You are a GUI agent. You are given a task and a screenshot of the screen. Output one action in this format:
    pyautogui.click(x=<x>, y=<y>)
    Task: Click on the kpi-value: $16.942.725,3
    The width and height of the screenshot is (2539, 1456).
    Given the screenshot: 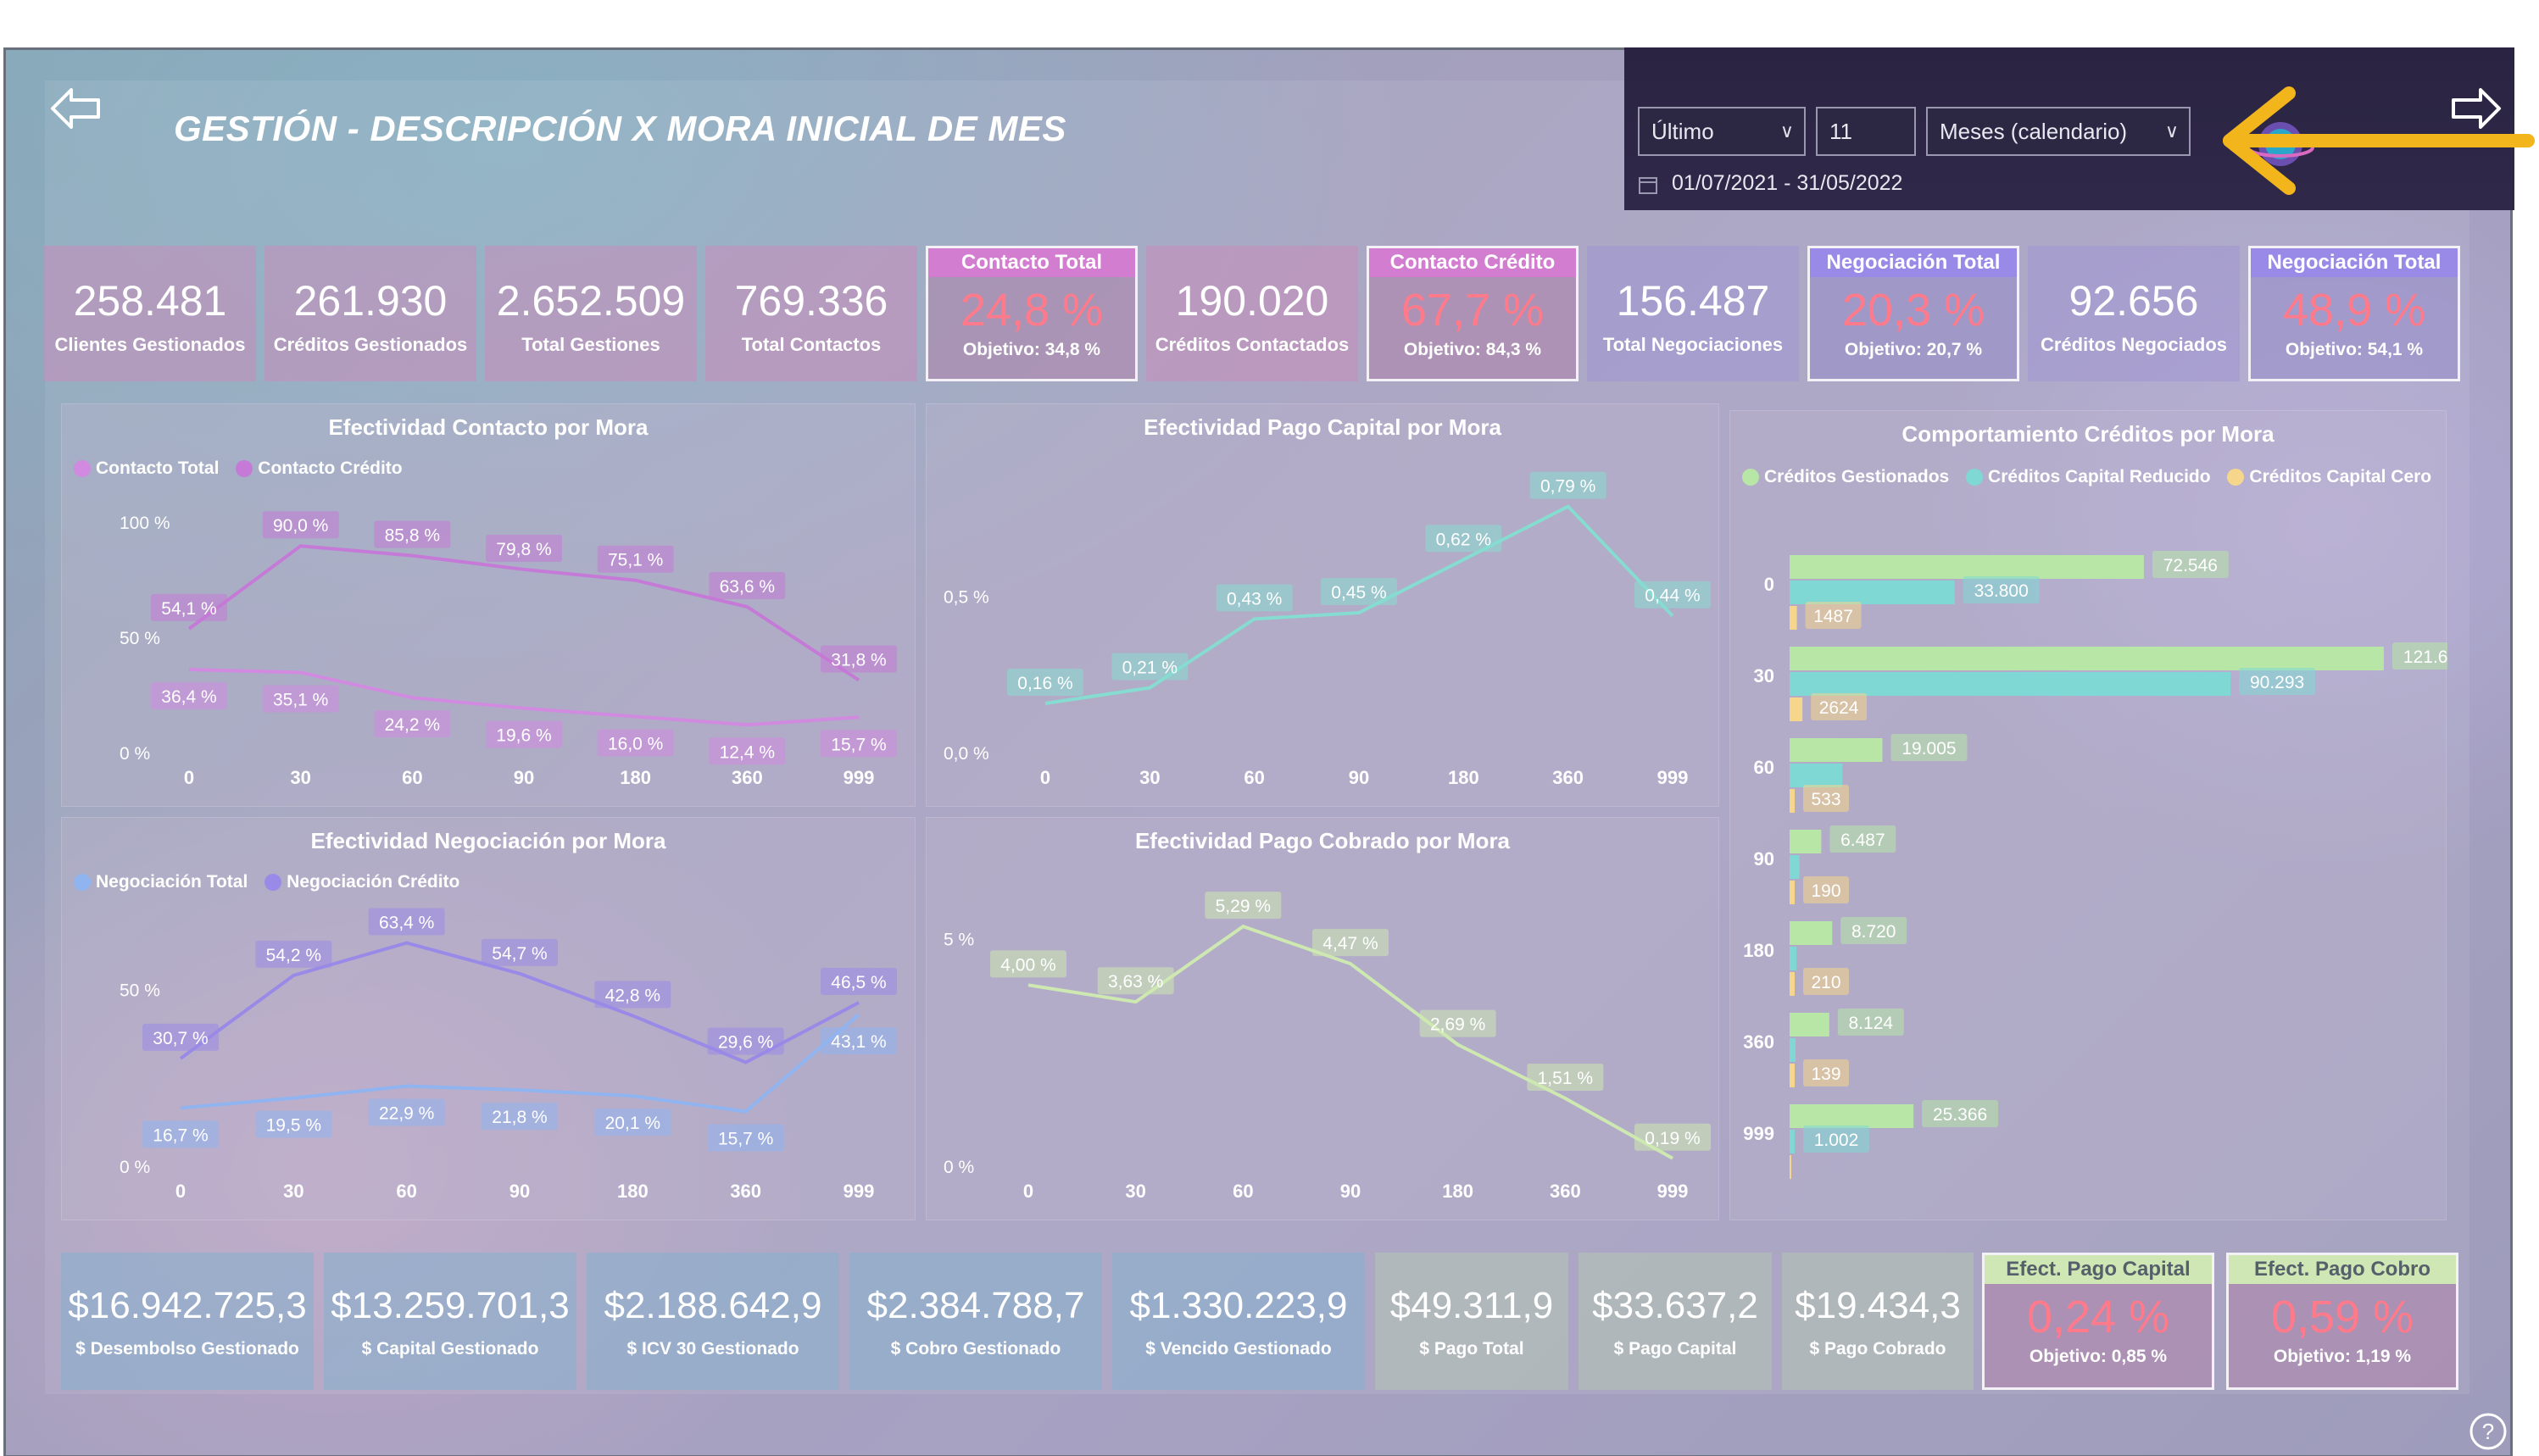 What is the action you would take?
    pyautogui.click(x=188, y=1306)
    